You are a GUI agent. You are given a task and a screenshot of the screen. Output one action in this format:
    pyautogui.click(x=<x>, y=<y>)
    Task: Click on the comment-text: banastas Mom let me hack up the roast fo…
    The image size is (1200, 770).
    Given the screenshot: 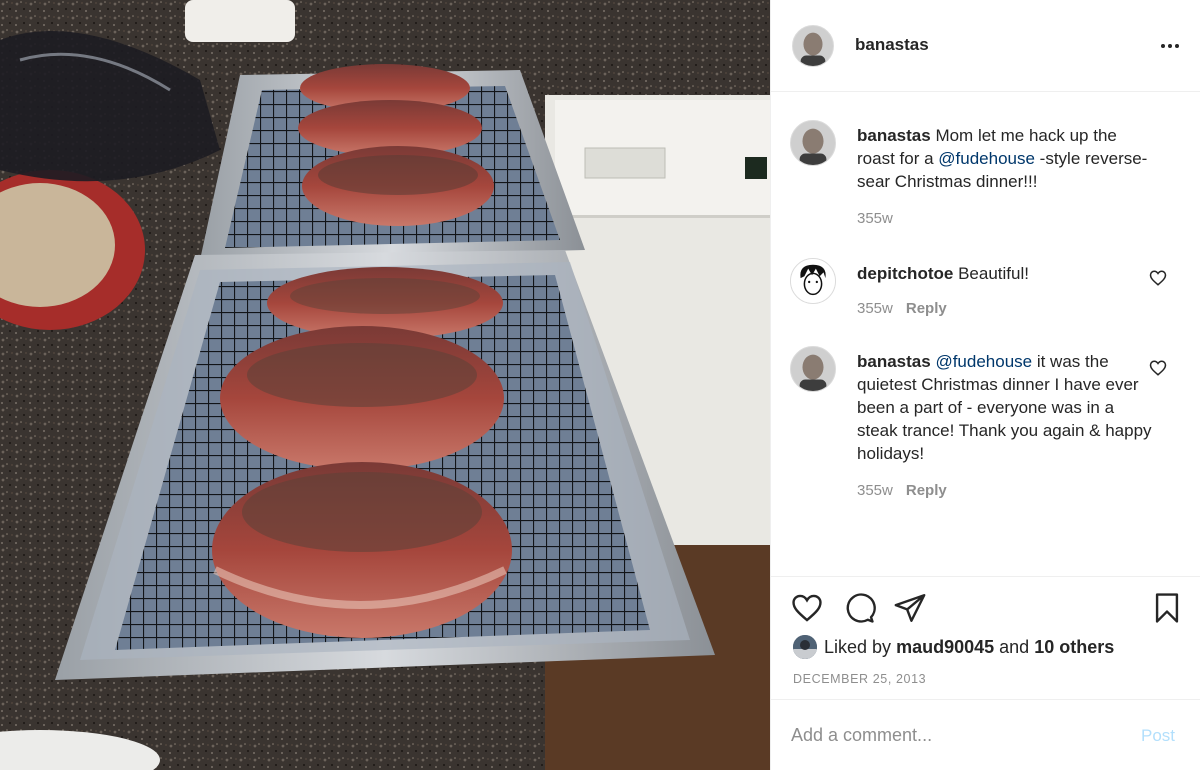 What is the action you would take?
    pyautogui.click(x=1007, y=158)
    